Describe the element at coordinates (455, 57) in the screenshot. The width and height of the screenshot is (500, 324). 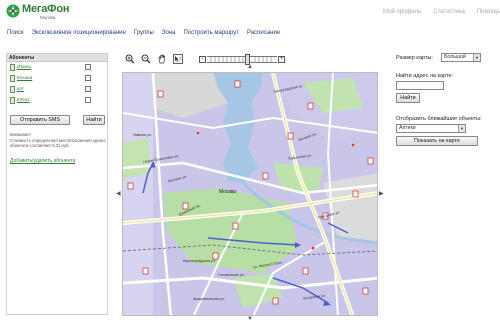
I see `map-size-value: Большой` at that location.